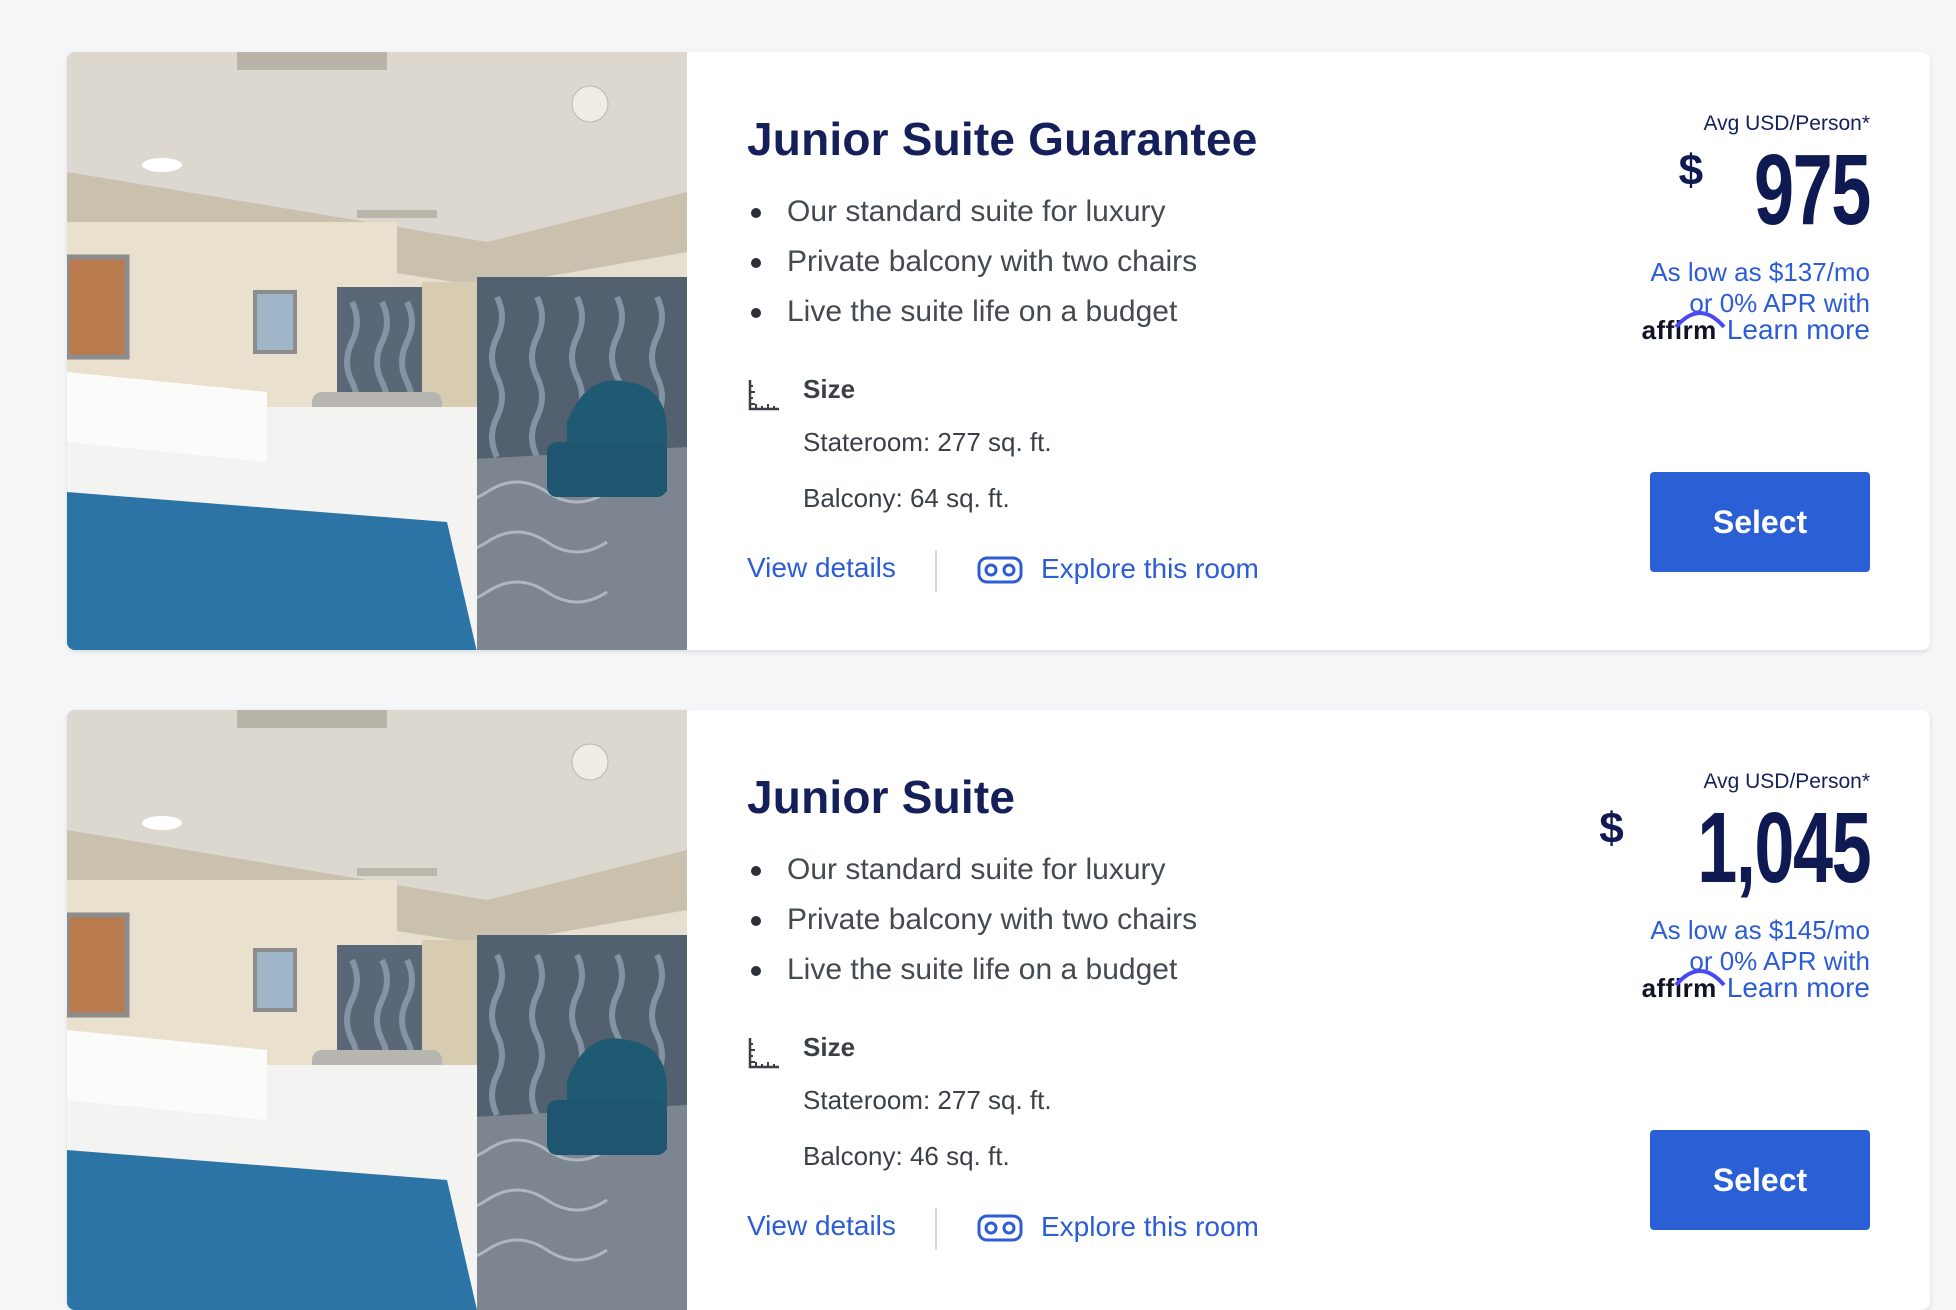 The image size is (1956, 1310). What do you see at coordinates (1812, 190) in the screenshot?
I see `price-amount: 975` at bounding box center [1812, 190].